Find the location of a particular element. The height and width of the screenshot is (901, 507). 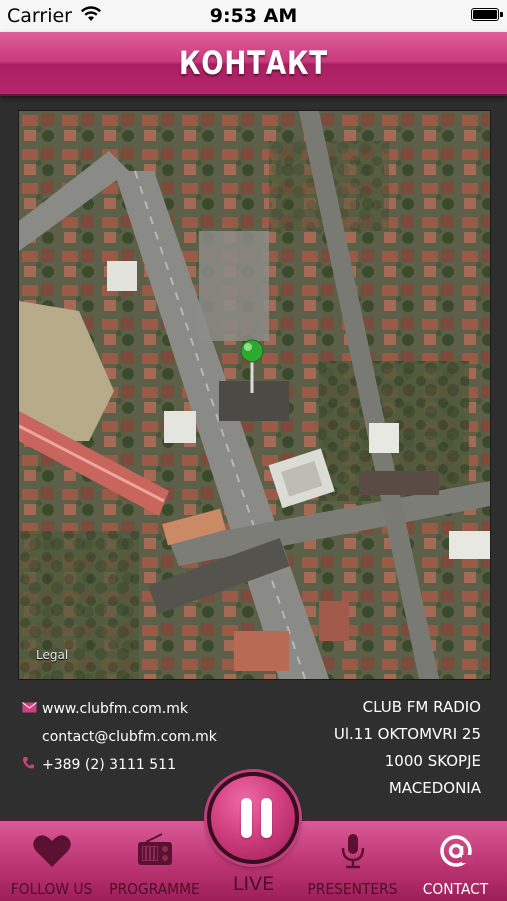

at-sign-icon is located at coordinates (455, 853).